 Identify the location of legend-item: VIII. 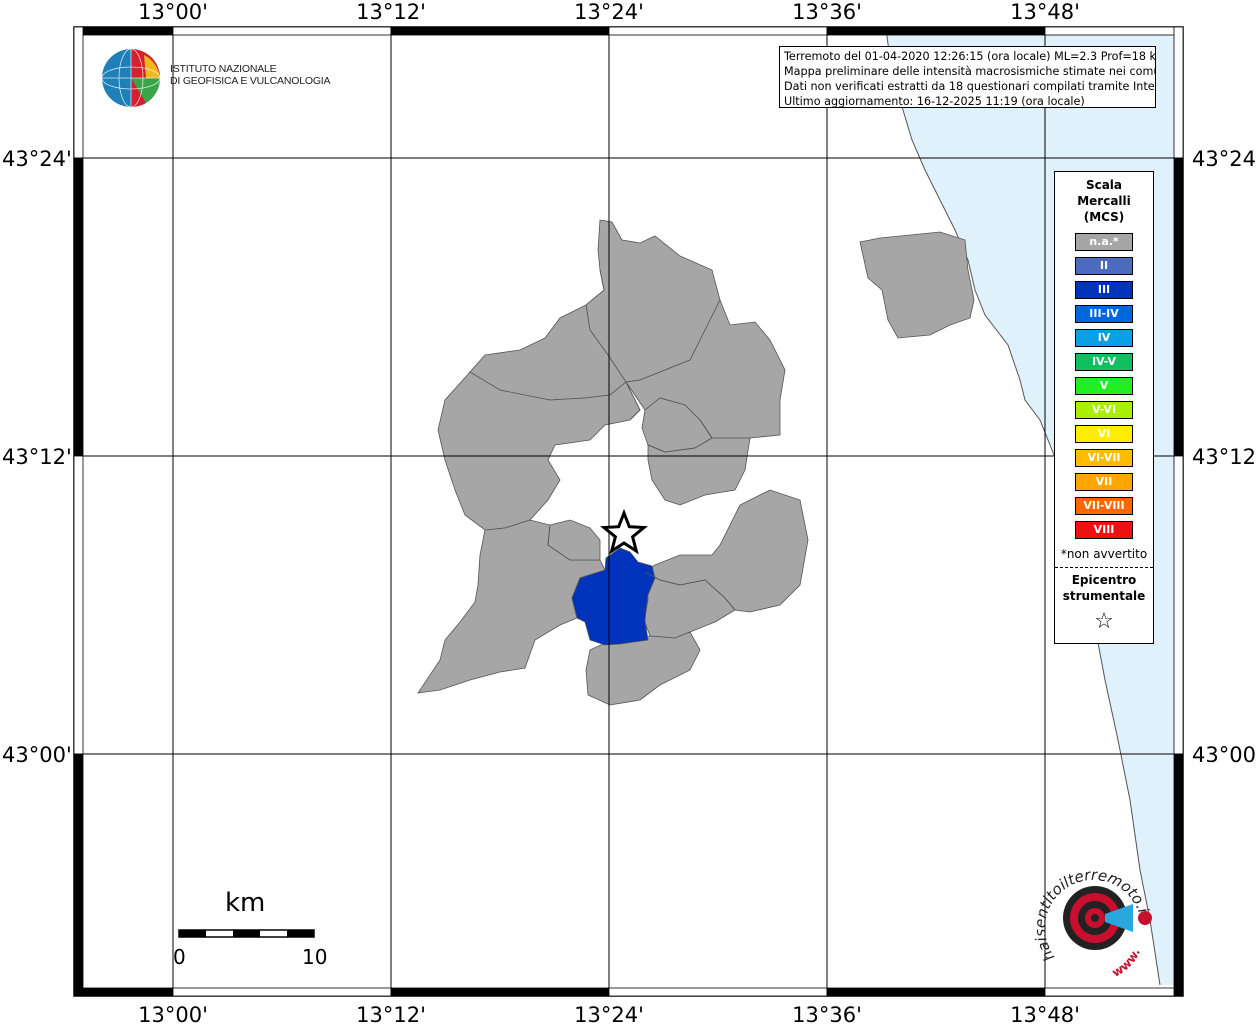
(1104, 530).